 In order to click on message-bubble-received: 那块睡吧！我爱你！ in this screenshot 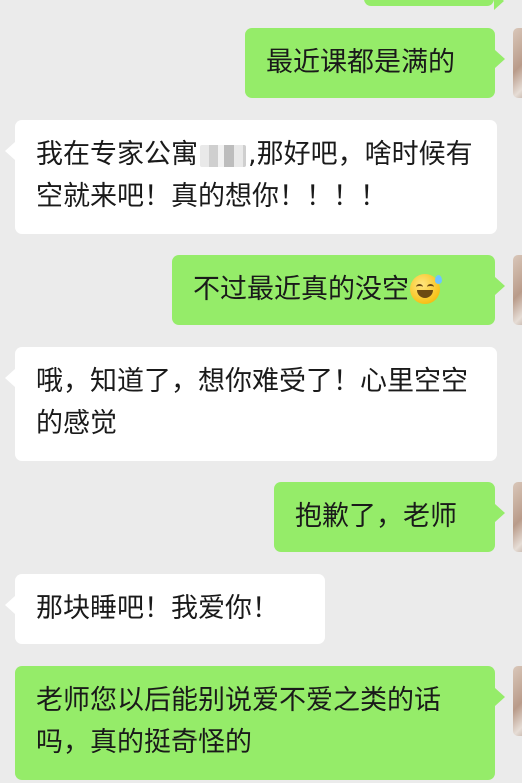, I will do `click(165, 609)`.